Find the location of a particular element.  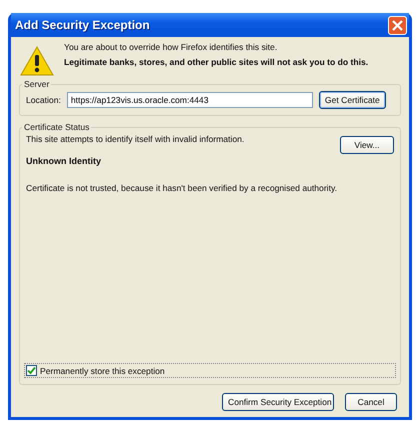

identity-heading: Unknown Identity is located at coordinates (64, 161).